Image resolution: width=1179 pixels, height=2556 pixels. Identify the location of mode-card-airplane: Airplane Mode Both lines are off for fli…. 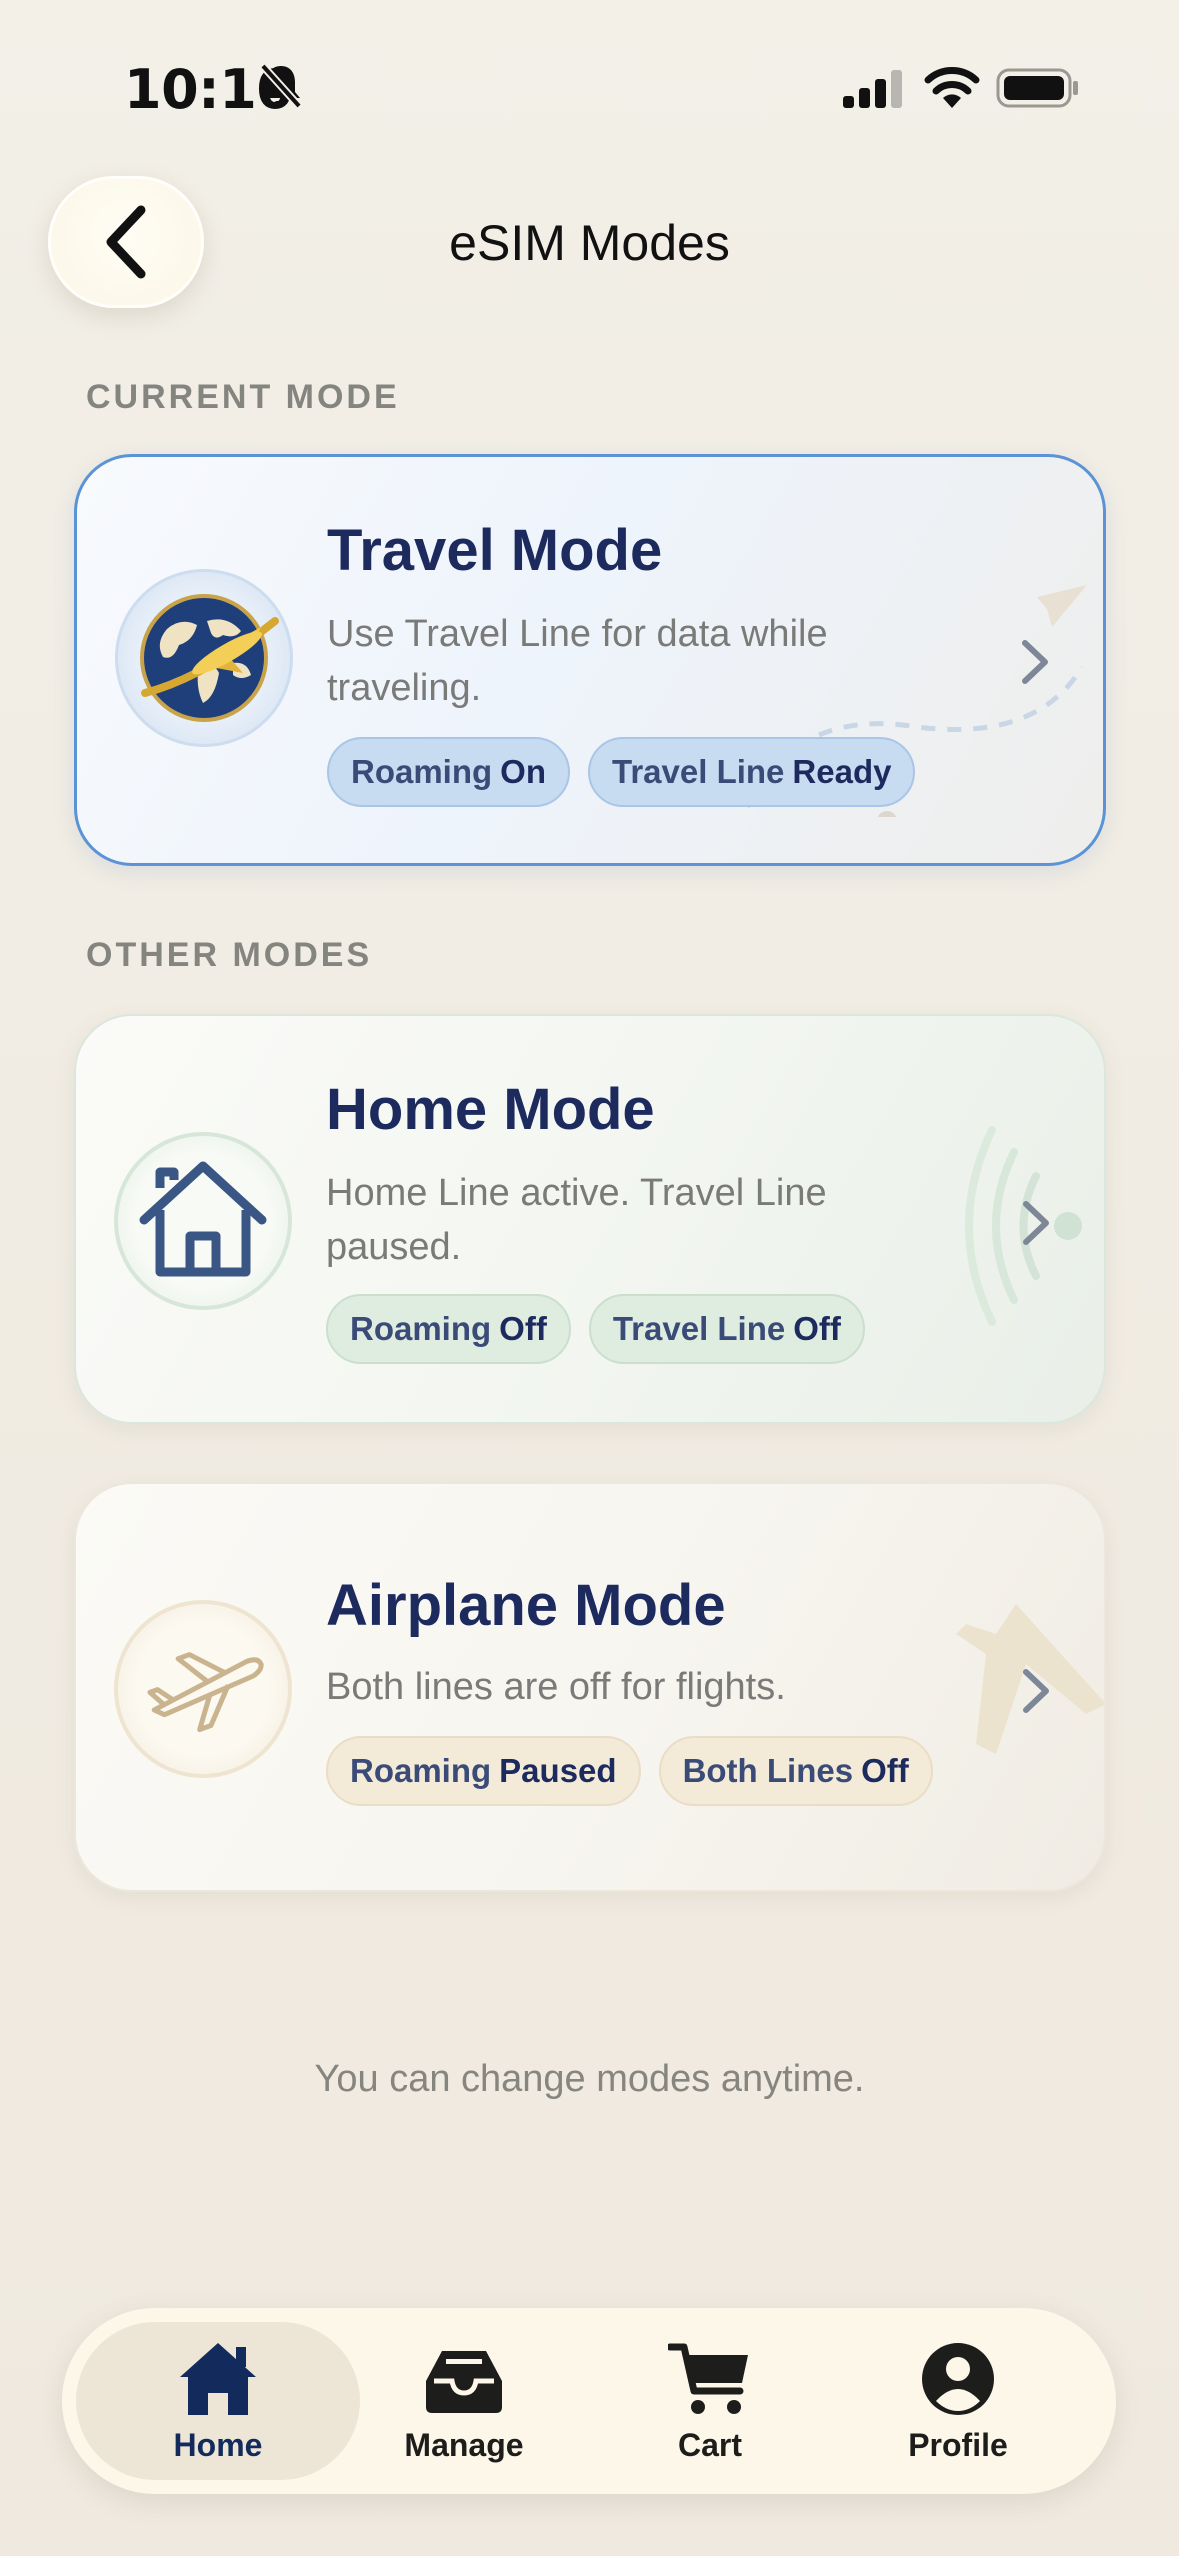
(590, 1687).